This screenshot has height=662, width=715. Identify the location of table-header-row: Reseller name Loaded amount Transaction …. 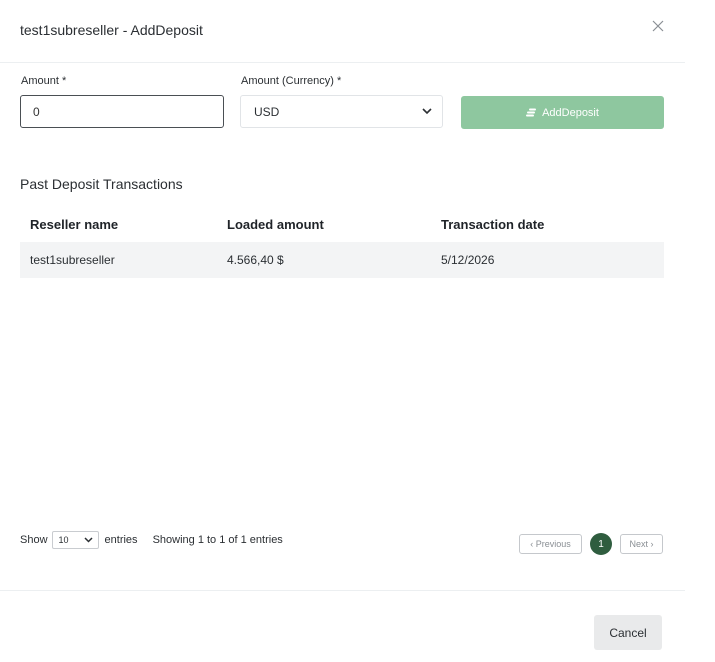
(342, 224).